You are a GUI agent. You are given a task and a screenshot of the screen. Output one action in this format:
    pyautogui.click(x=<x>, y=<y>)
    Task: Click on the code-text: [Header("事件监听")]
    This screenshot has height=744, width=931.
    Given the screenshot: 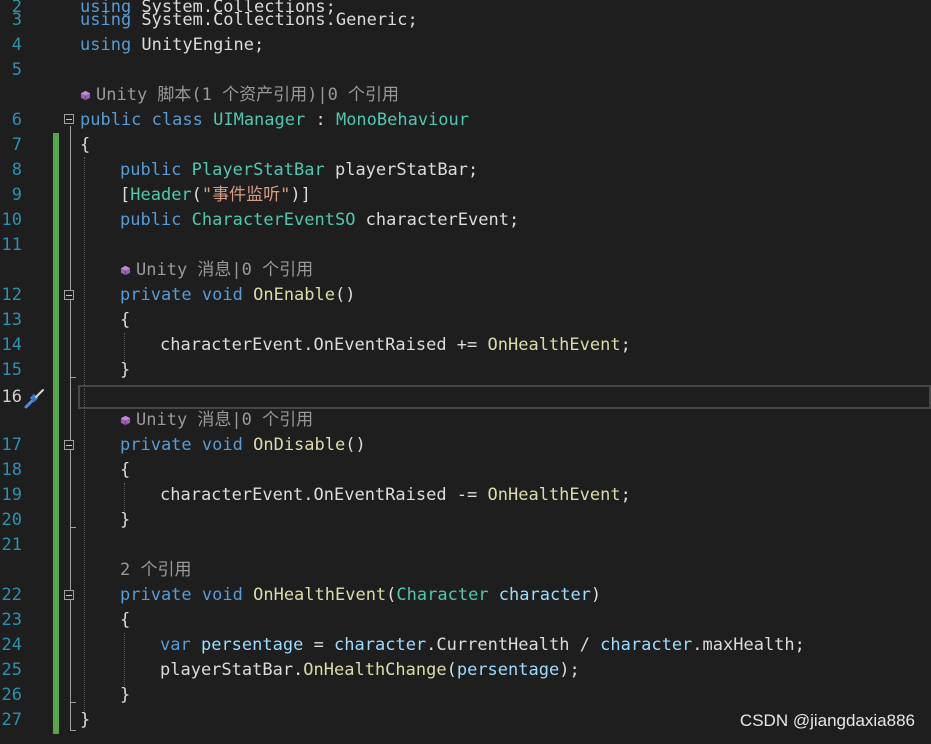 What is the action you would take?
    pyautogui.click(x=215, y=195)
    